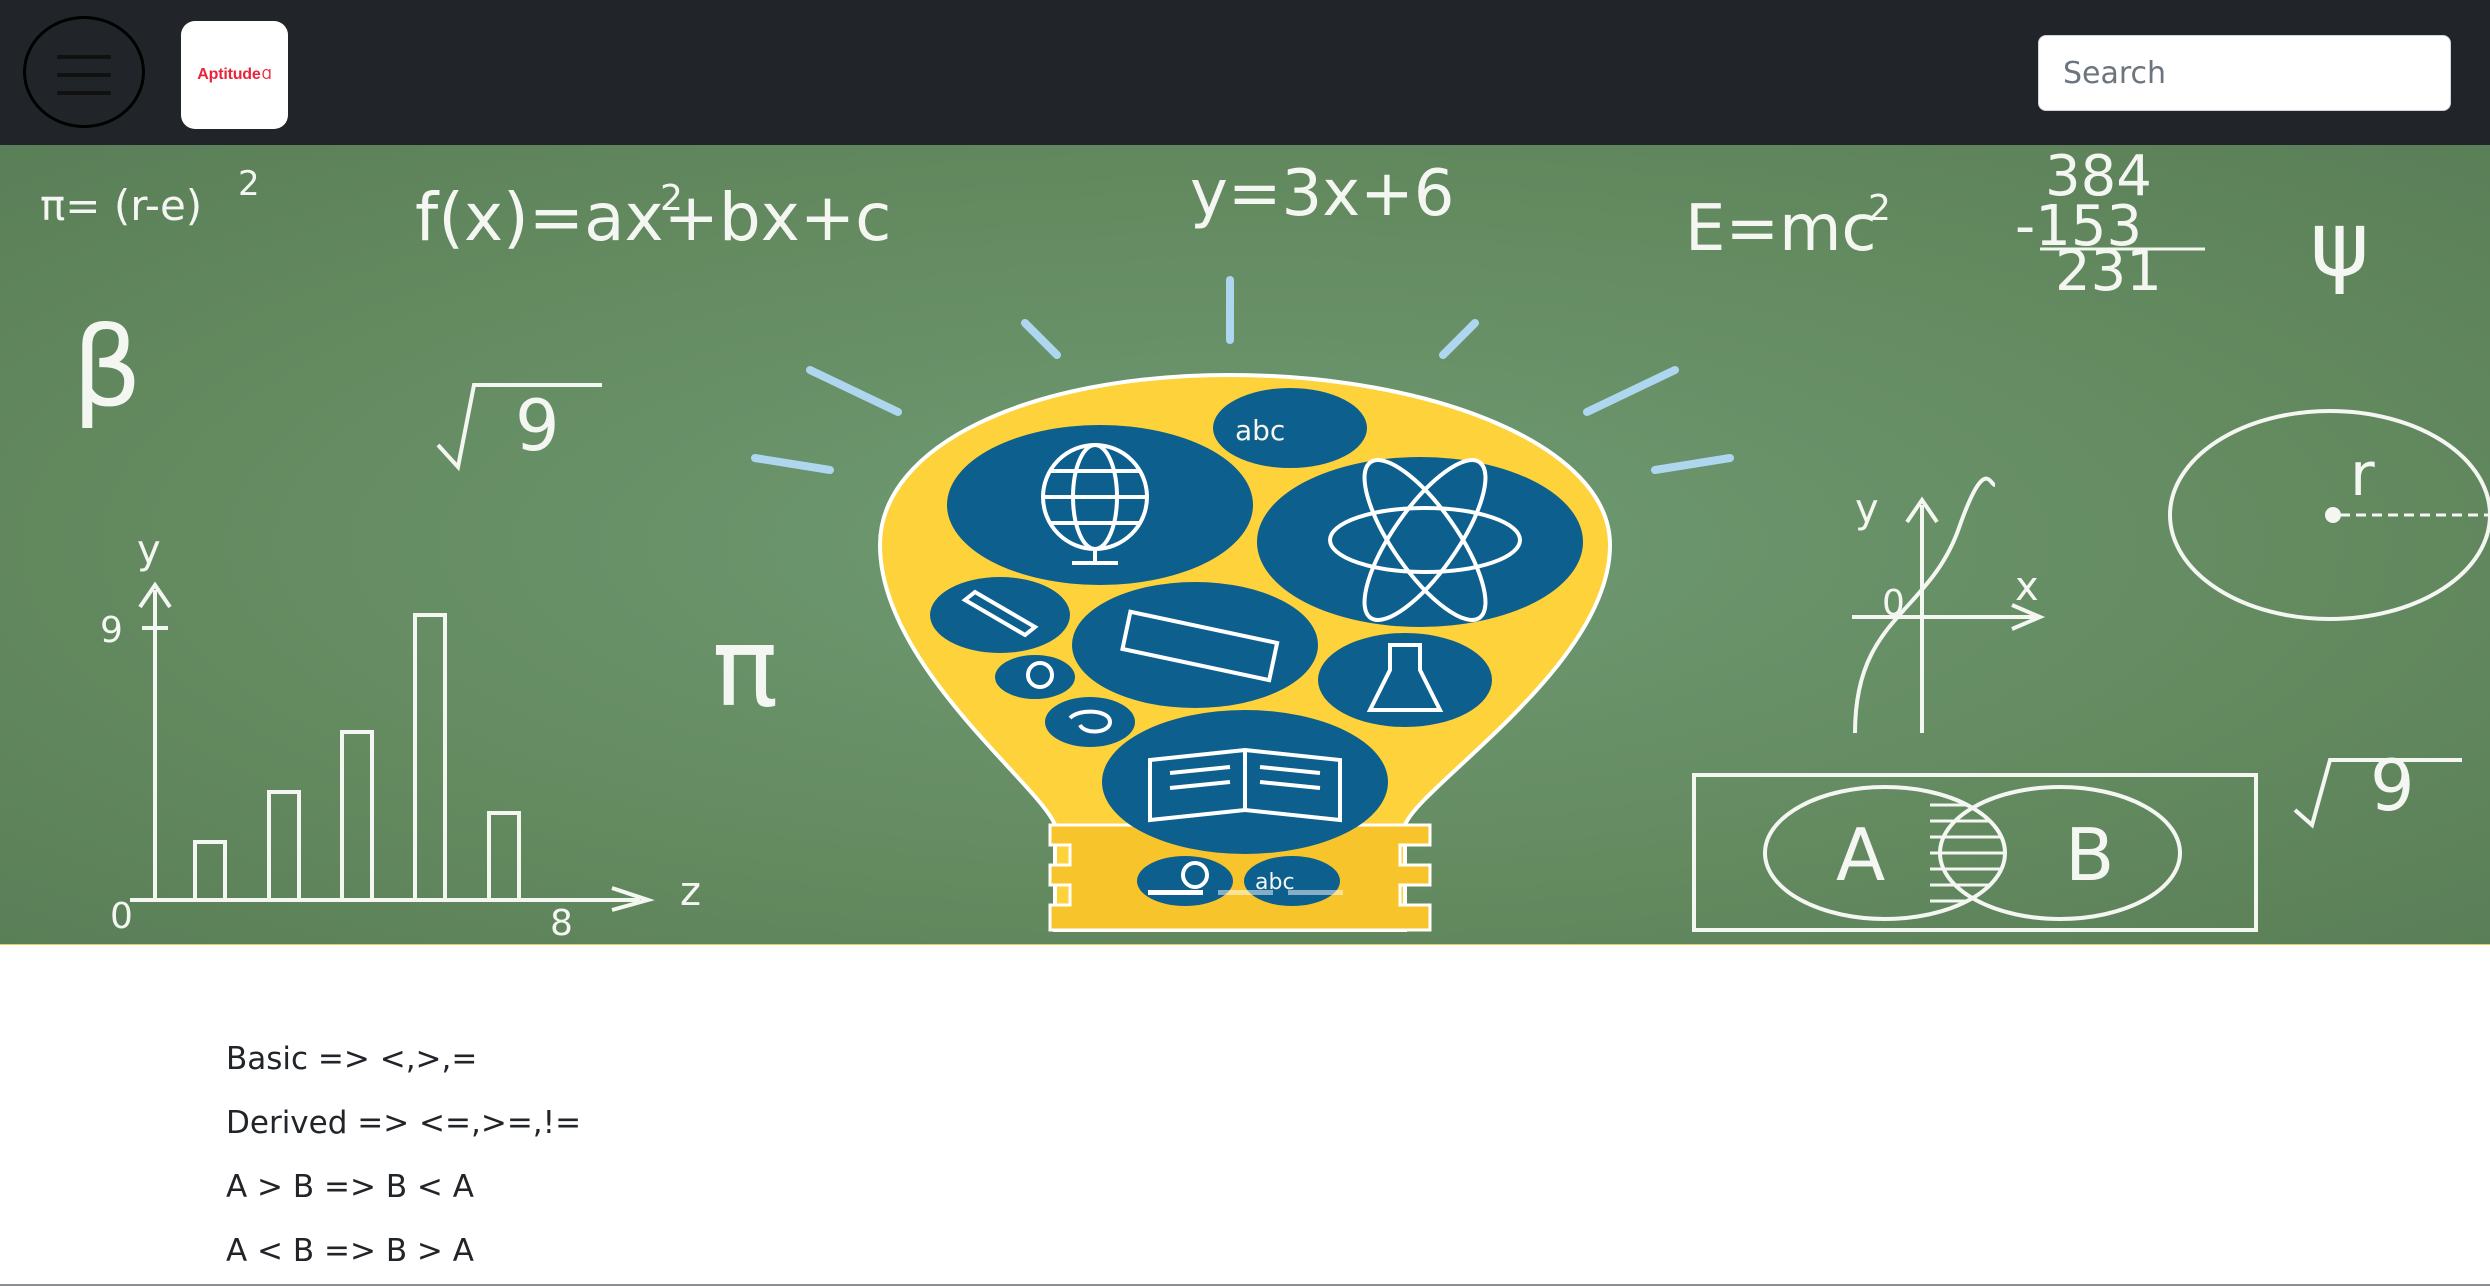 The height and width of the screenshot is (1286, 2490). Describe the element at coordinates (671, 198) in the screenshot. I see `quadratic-exponent: 2` at that location.